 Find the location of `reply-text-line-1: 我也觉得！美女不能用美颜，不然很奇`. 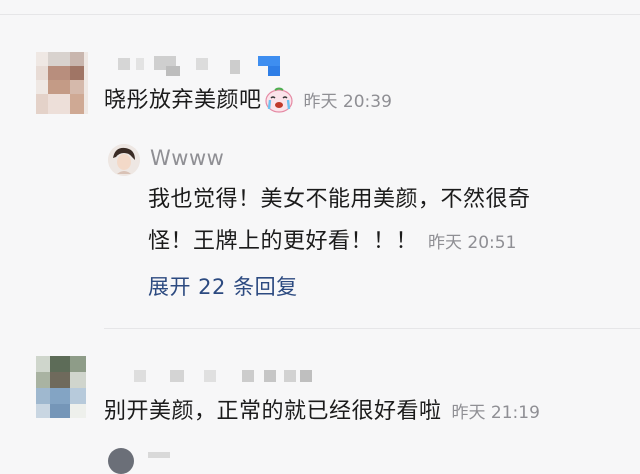

reply-text-line-1: 我也觉得！美女不能用美颜，不然很奇 is located at coordinates (339, 199).